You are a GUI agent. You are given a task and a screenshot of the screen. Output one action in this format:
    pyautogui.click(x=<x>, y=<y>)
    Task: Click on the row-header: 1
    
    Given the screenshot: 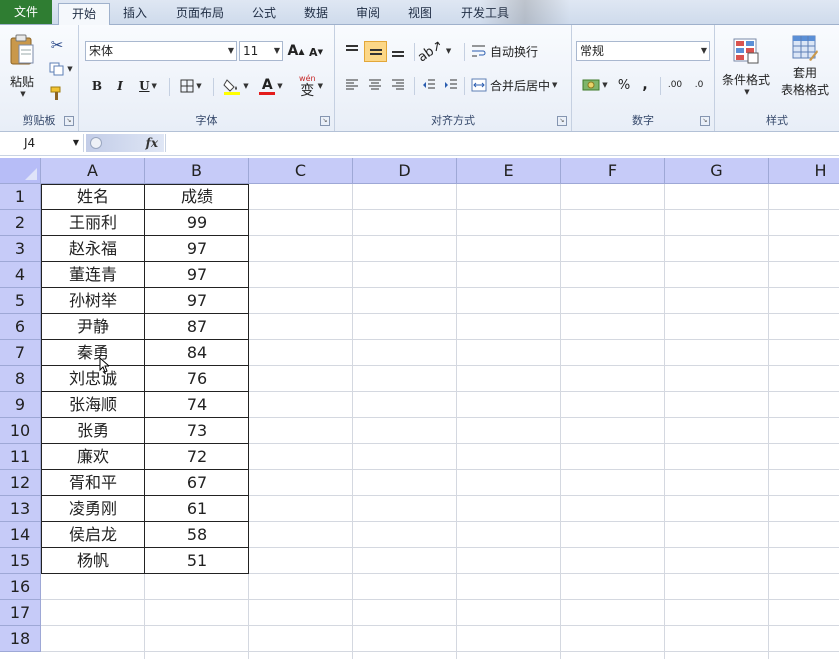 What is the action you would take?
    pyautogui.click(x=20, y=197)
    